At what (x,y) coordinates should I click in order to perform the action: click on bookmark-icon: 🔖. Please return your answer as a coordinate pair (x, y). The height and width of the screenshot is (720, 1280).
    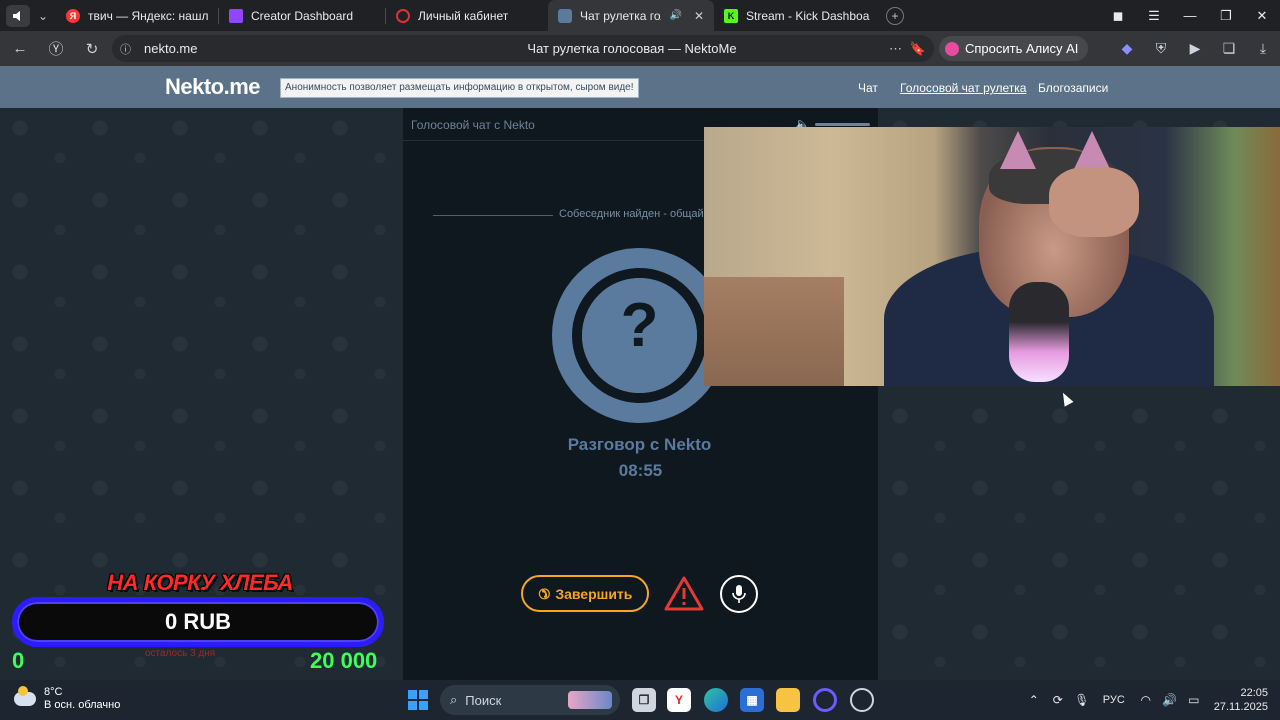
    Looking at the image, I should click on (918, 49).